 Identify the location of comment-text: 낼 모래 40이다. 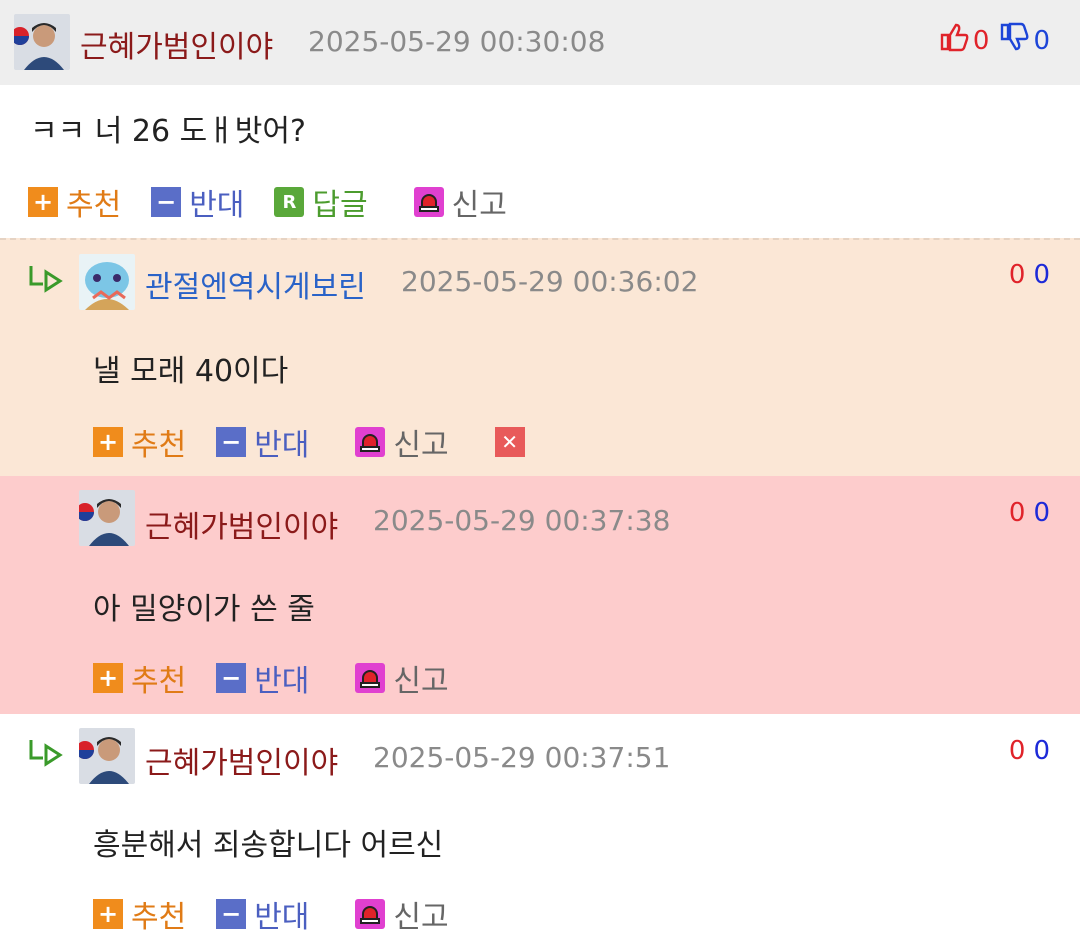
(191, 371).